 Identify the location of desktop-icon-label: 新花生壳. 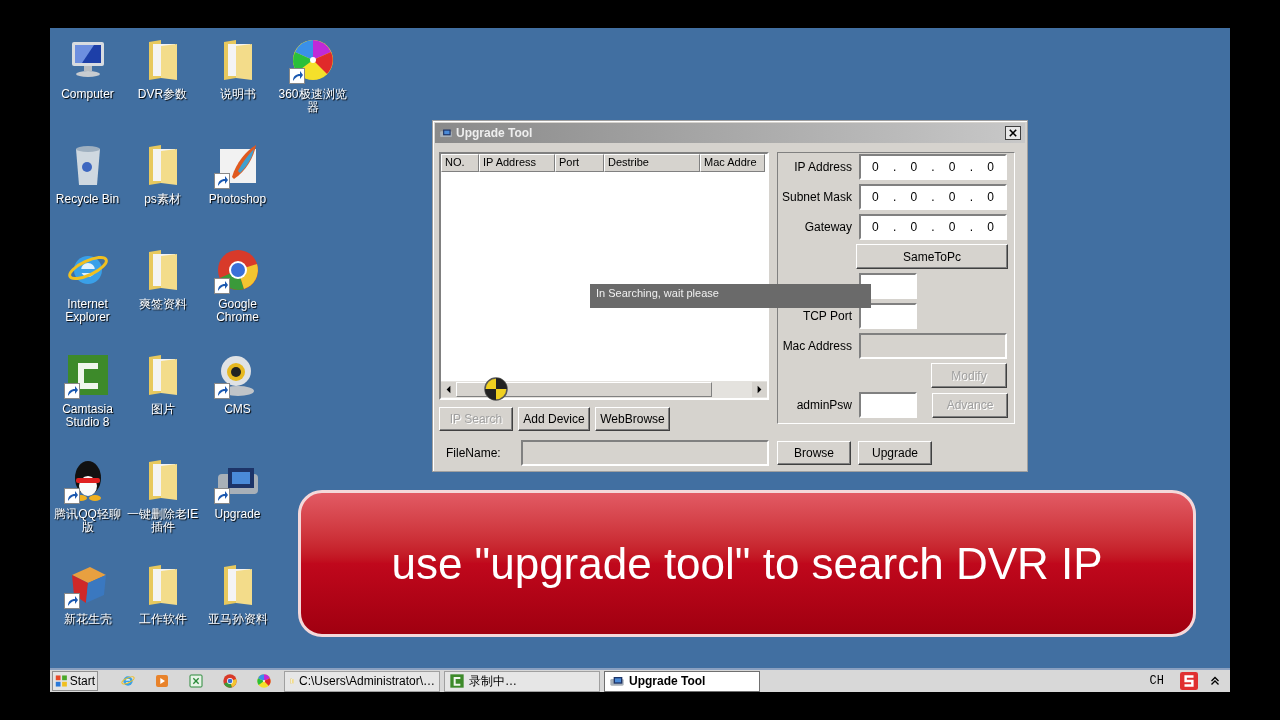
(87, 619).